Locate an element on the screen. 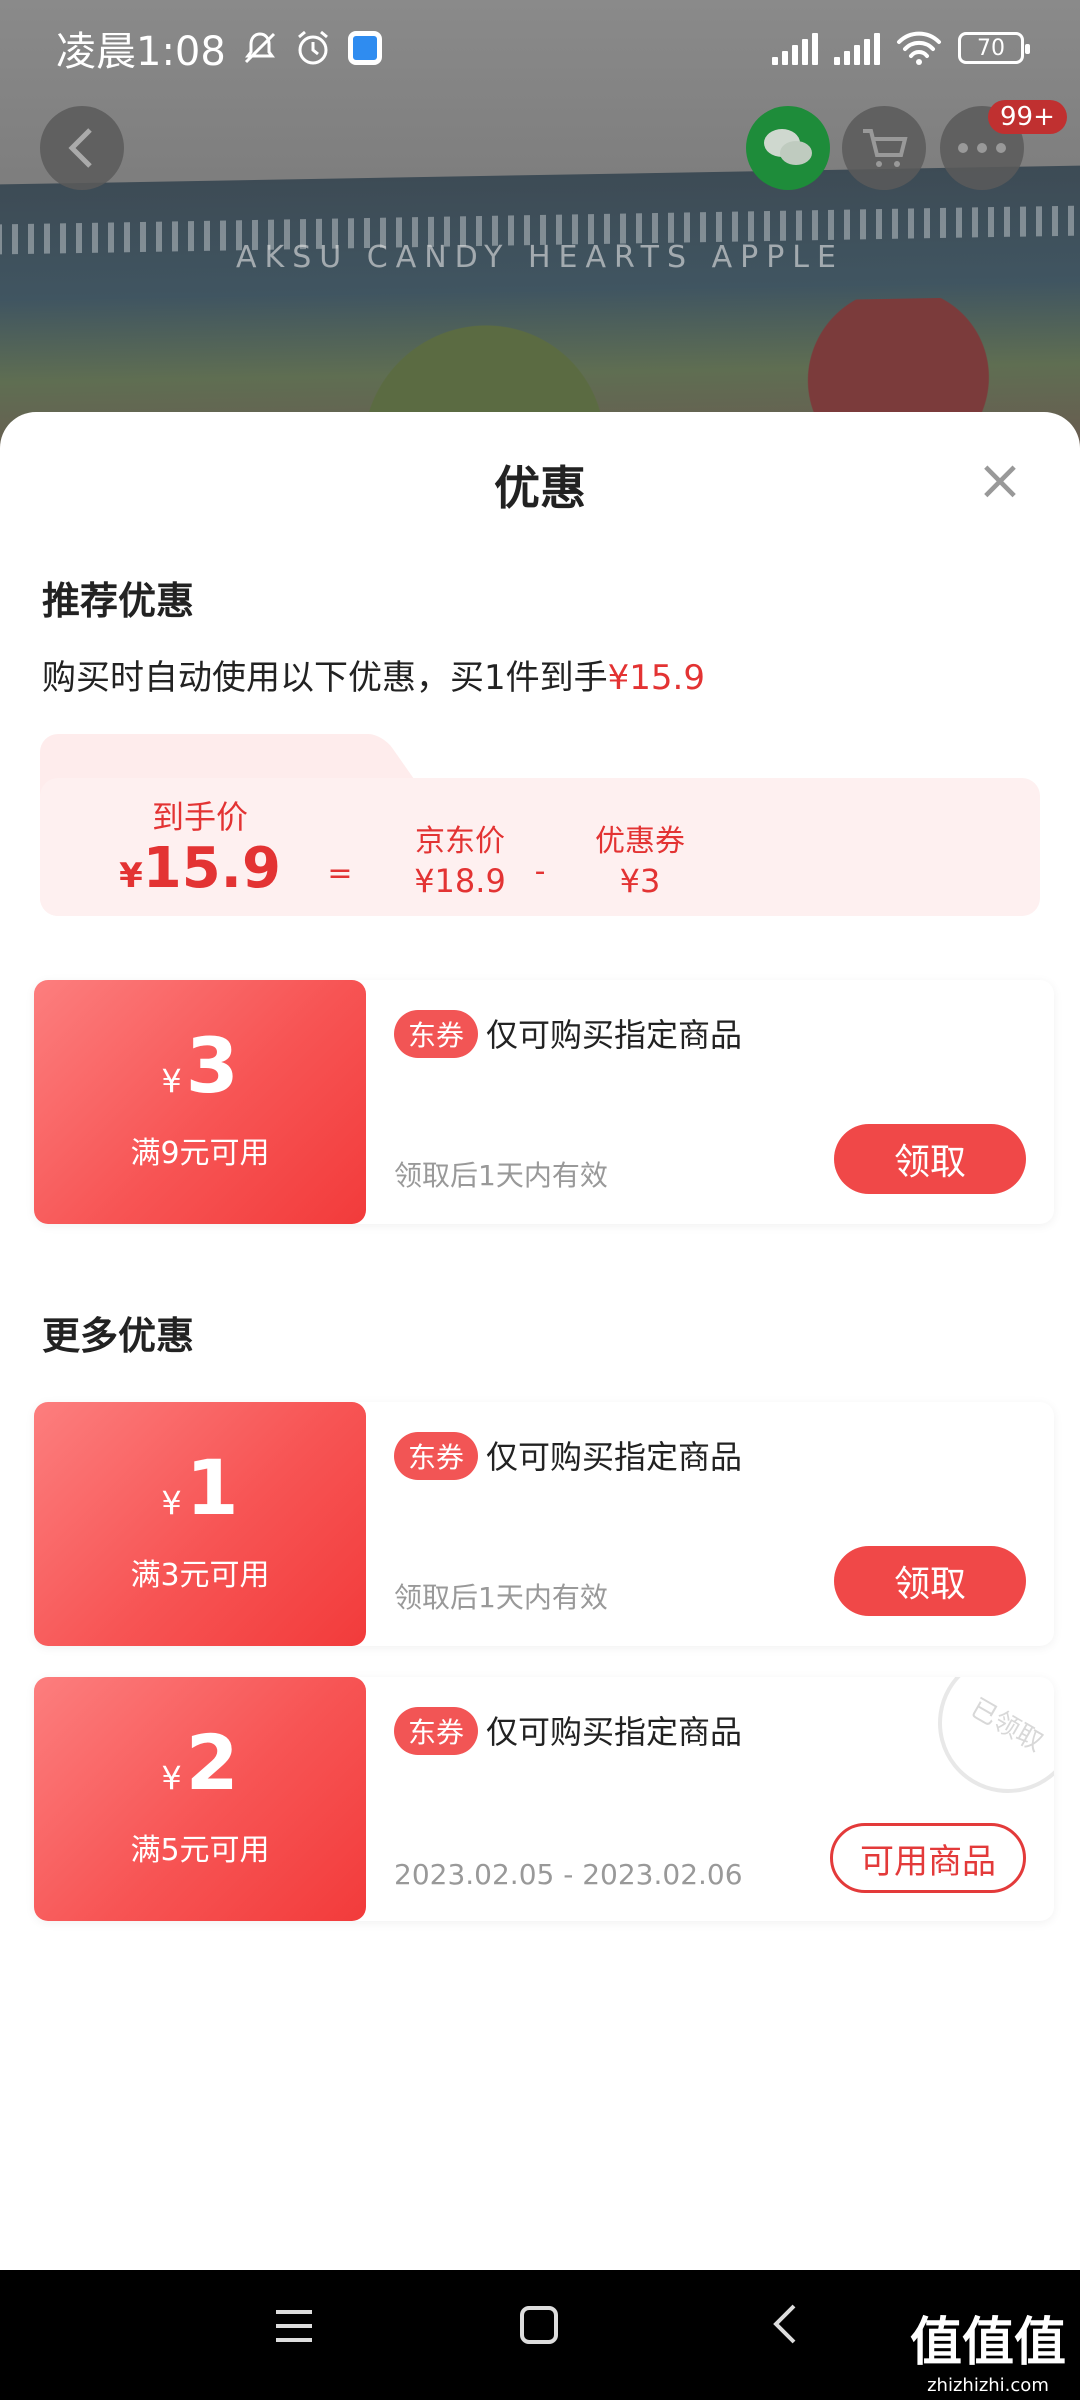 The image size is (1080, 2400). coupon-value-panel: ¥2 满5元可用 is located at coordinates (200, 1799).